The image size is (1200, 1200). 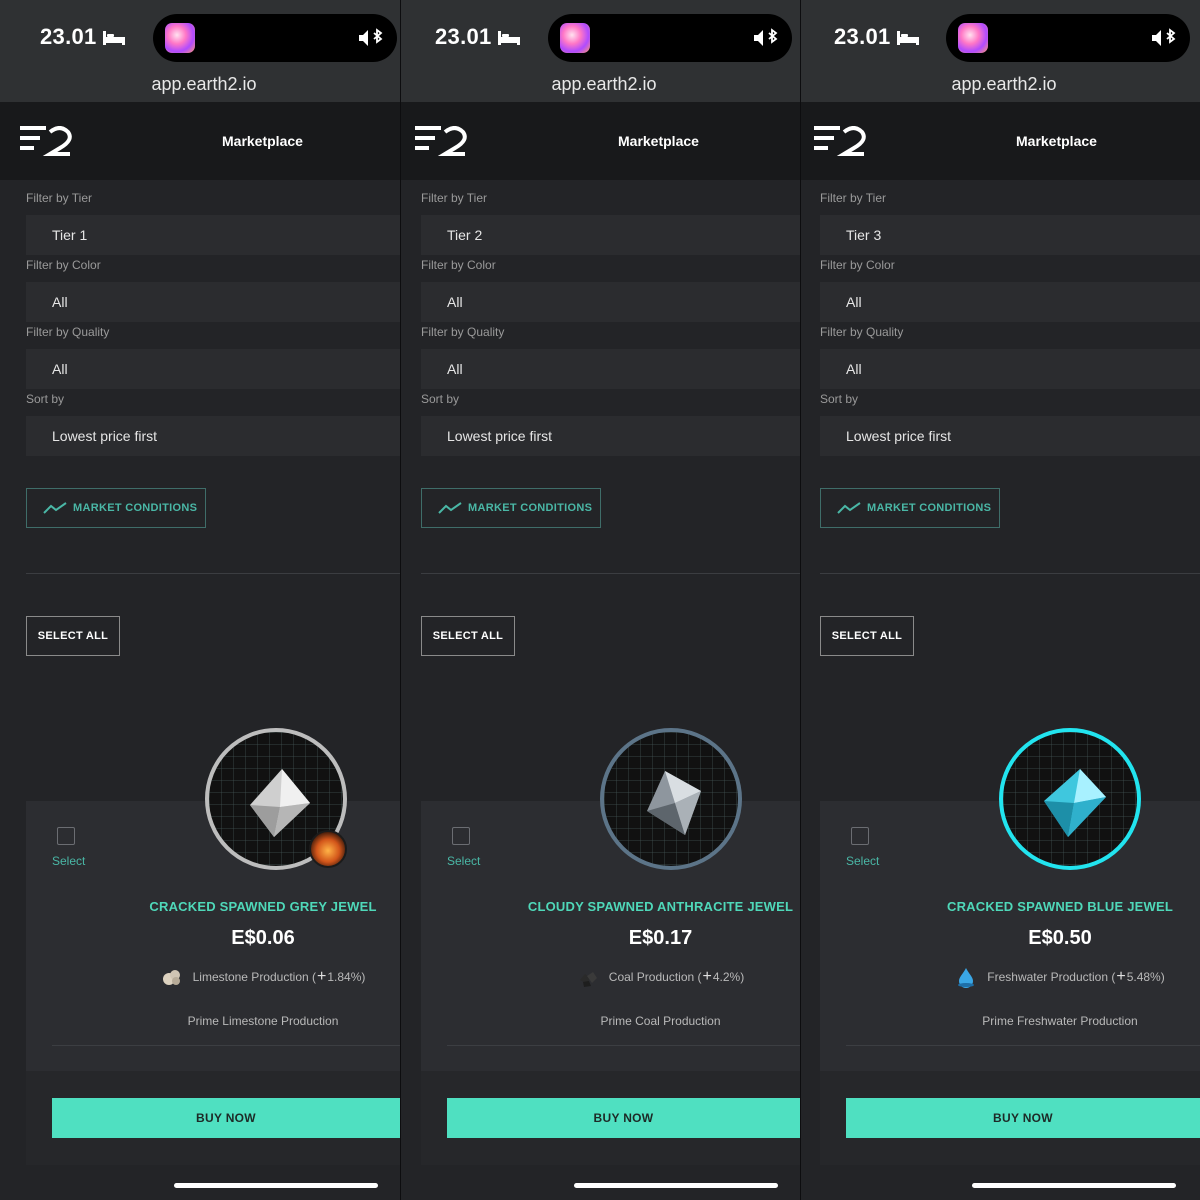 What do you see at coordinates (674, 803) in the screenshot?
I see `anthracite-jewel-icon` at bounding box center [674, 803].